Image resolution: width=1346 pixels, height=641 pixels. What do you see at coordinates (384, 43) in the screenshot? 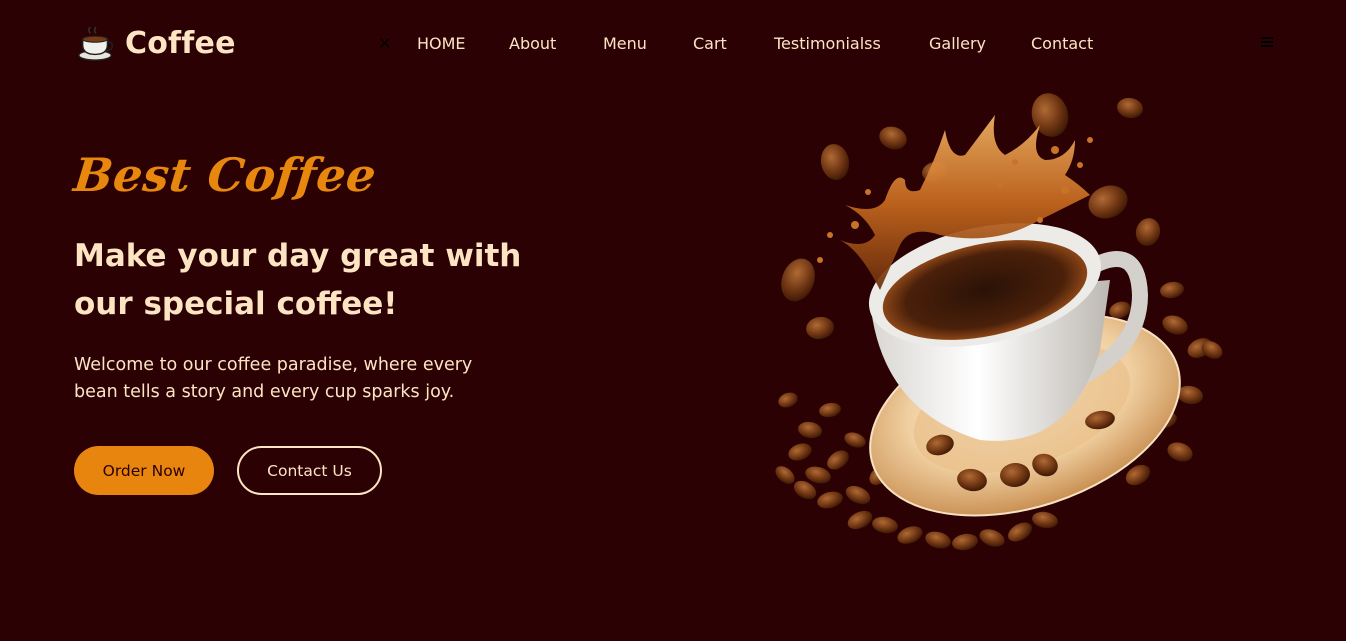
I see `close-icon: ×` at bounding box center [384, 43].